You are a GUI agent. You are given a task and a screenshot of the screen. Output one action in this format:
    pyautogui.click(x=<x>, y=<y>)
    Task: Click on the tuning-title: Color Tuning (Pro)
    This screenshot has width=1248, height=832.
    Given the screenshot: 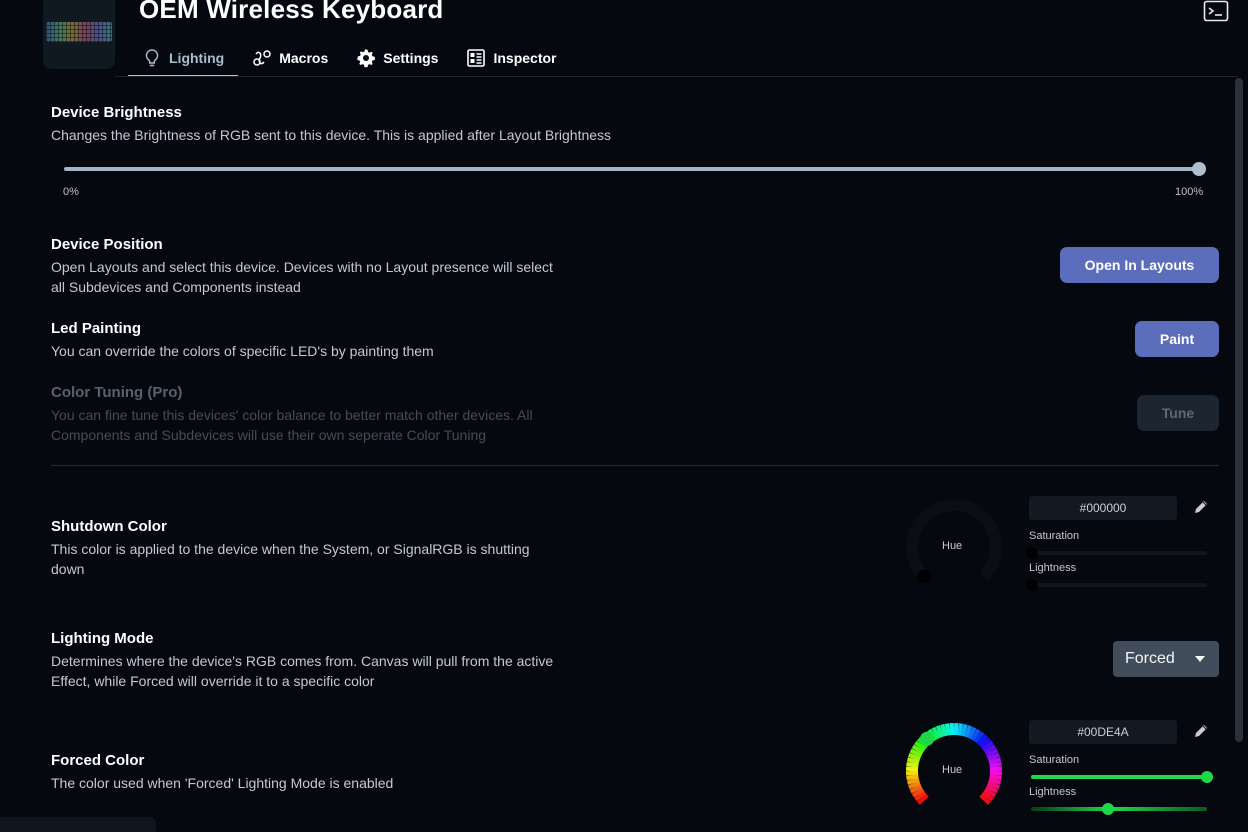 What is the action you would take?
    pyautogui.click(x=117, y=392)
    